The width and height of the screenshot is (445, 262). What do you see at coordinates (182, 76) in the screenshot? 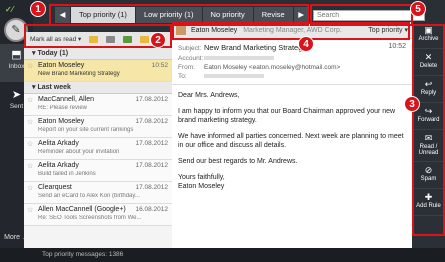
I see `to-label: To:` at bounding box center [182, 76].